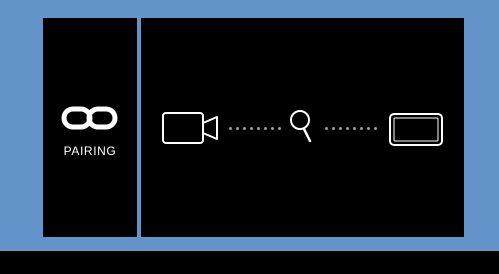  I want to click on connector-dots-left, so click(255, 128).